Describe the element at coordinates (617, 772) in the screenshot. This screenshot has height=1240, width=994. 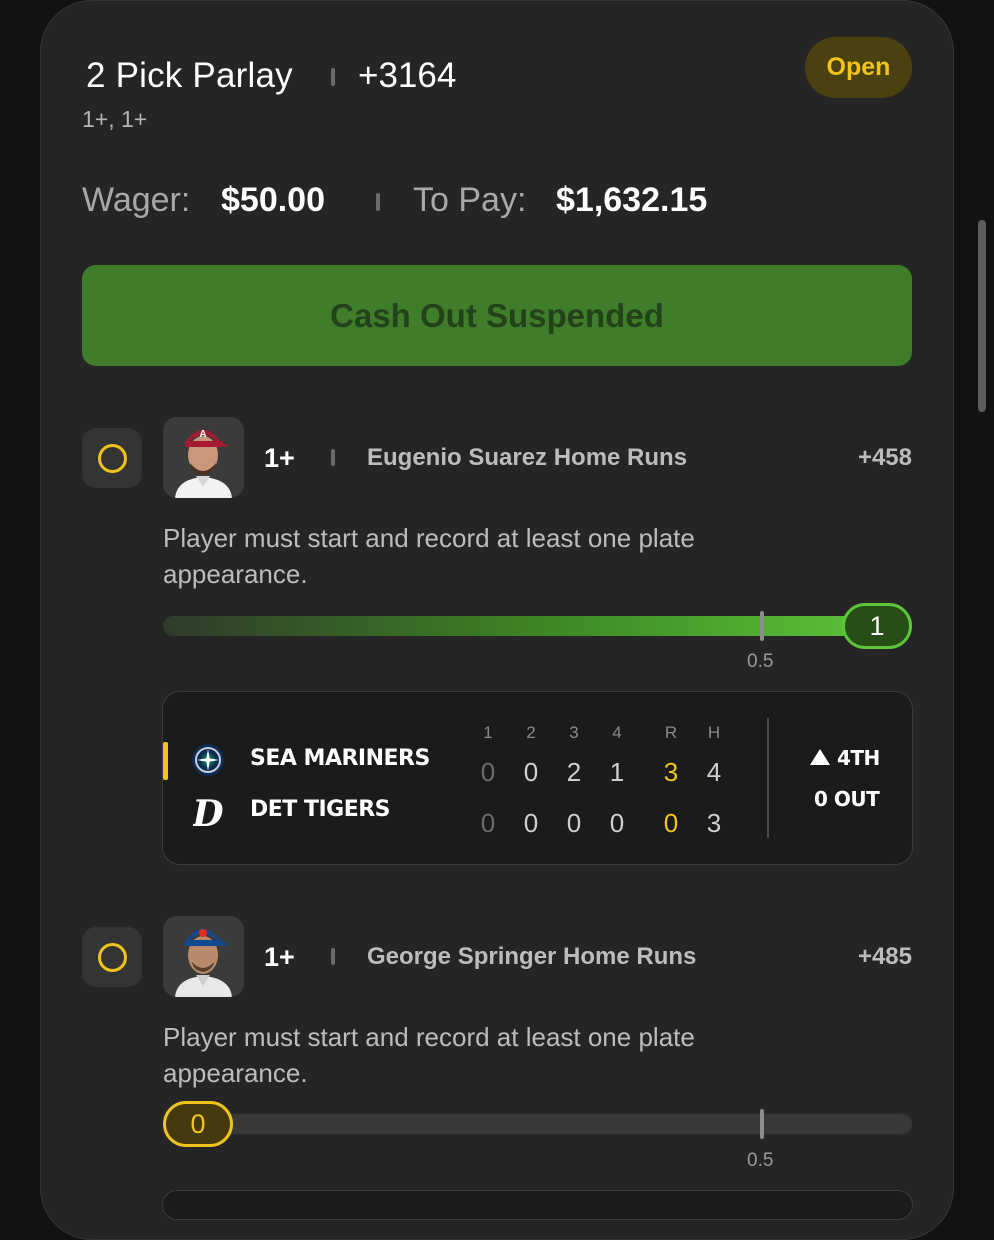
I see `score-cell: 1` at that location.